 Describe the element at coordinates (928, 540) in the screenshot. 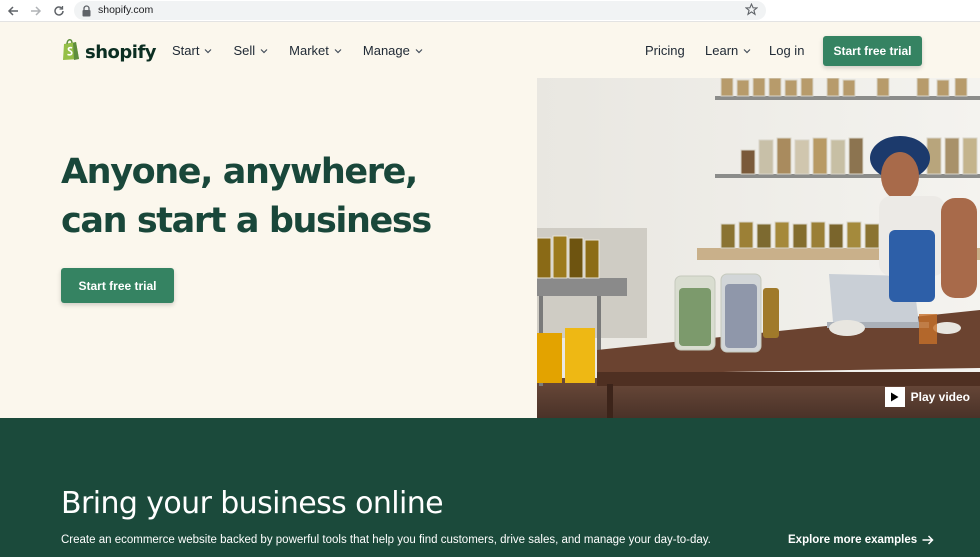

I see `arrow-right-icon` at that location.